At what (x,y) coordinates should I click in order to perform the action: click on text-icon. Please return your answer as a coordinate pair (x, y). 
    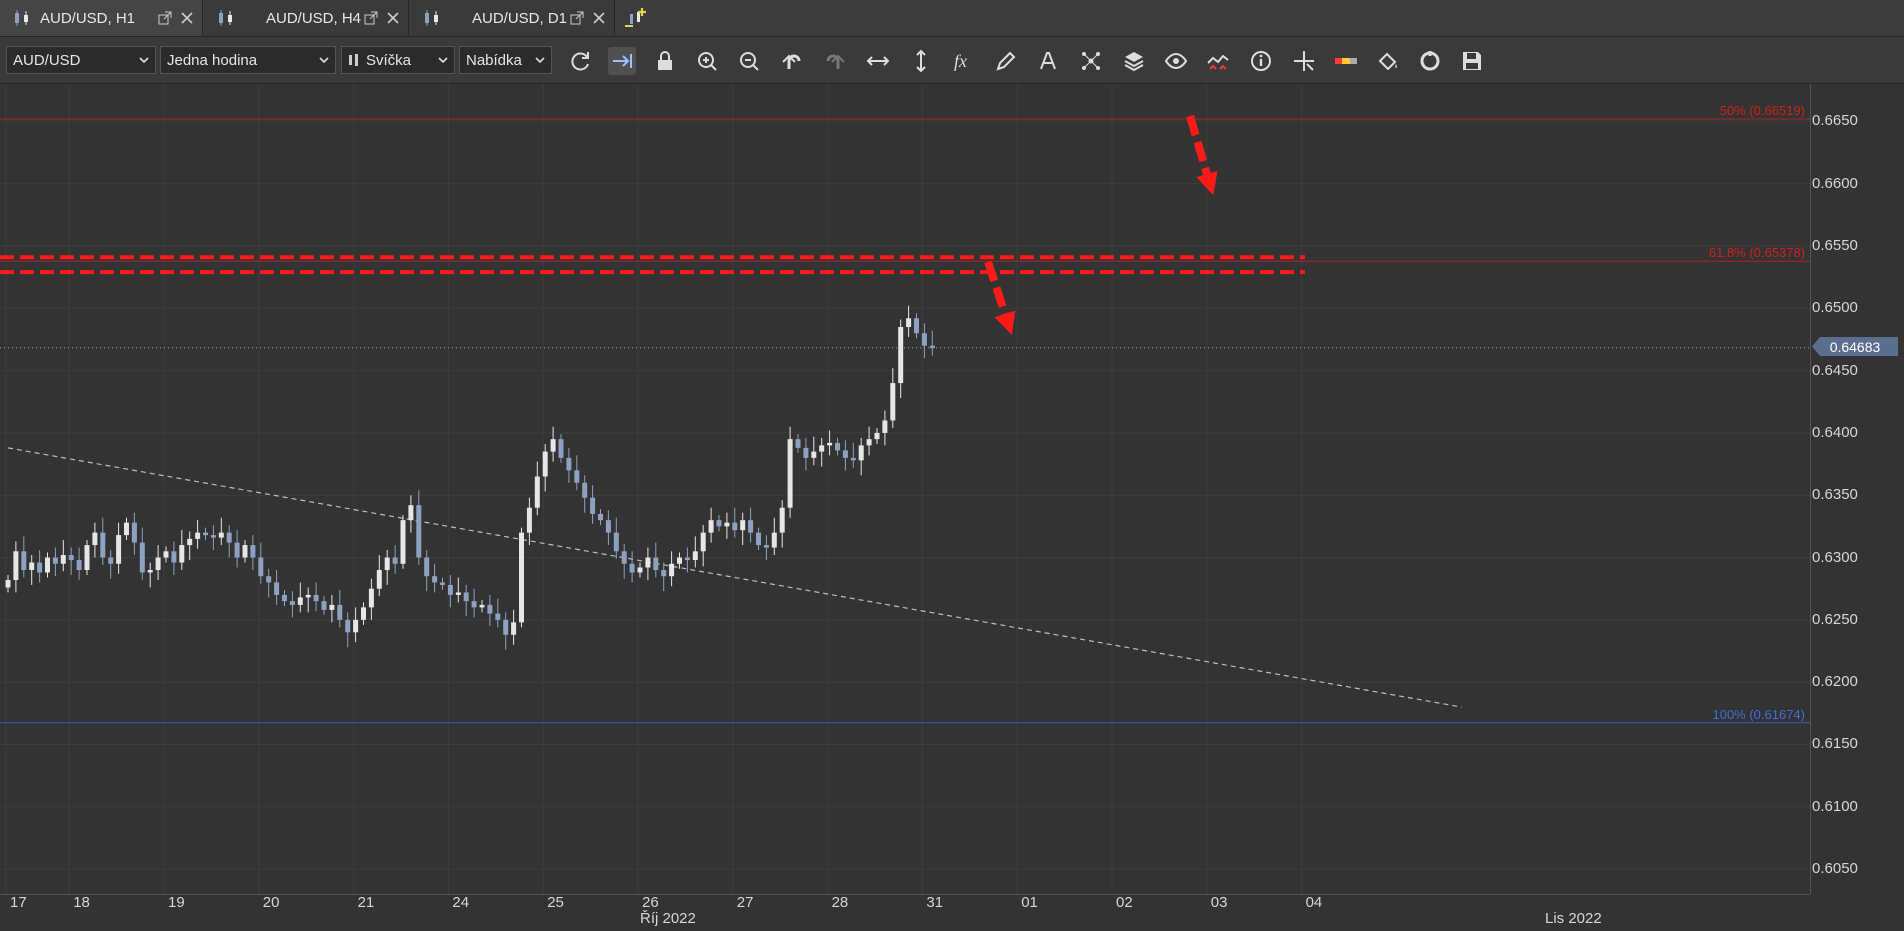
    Looking at the image, I should click on (1048, 61).